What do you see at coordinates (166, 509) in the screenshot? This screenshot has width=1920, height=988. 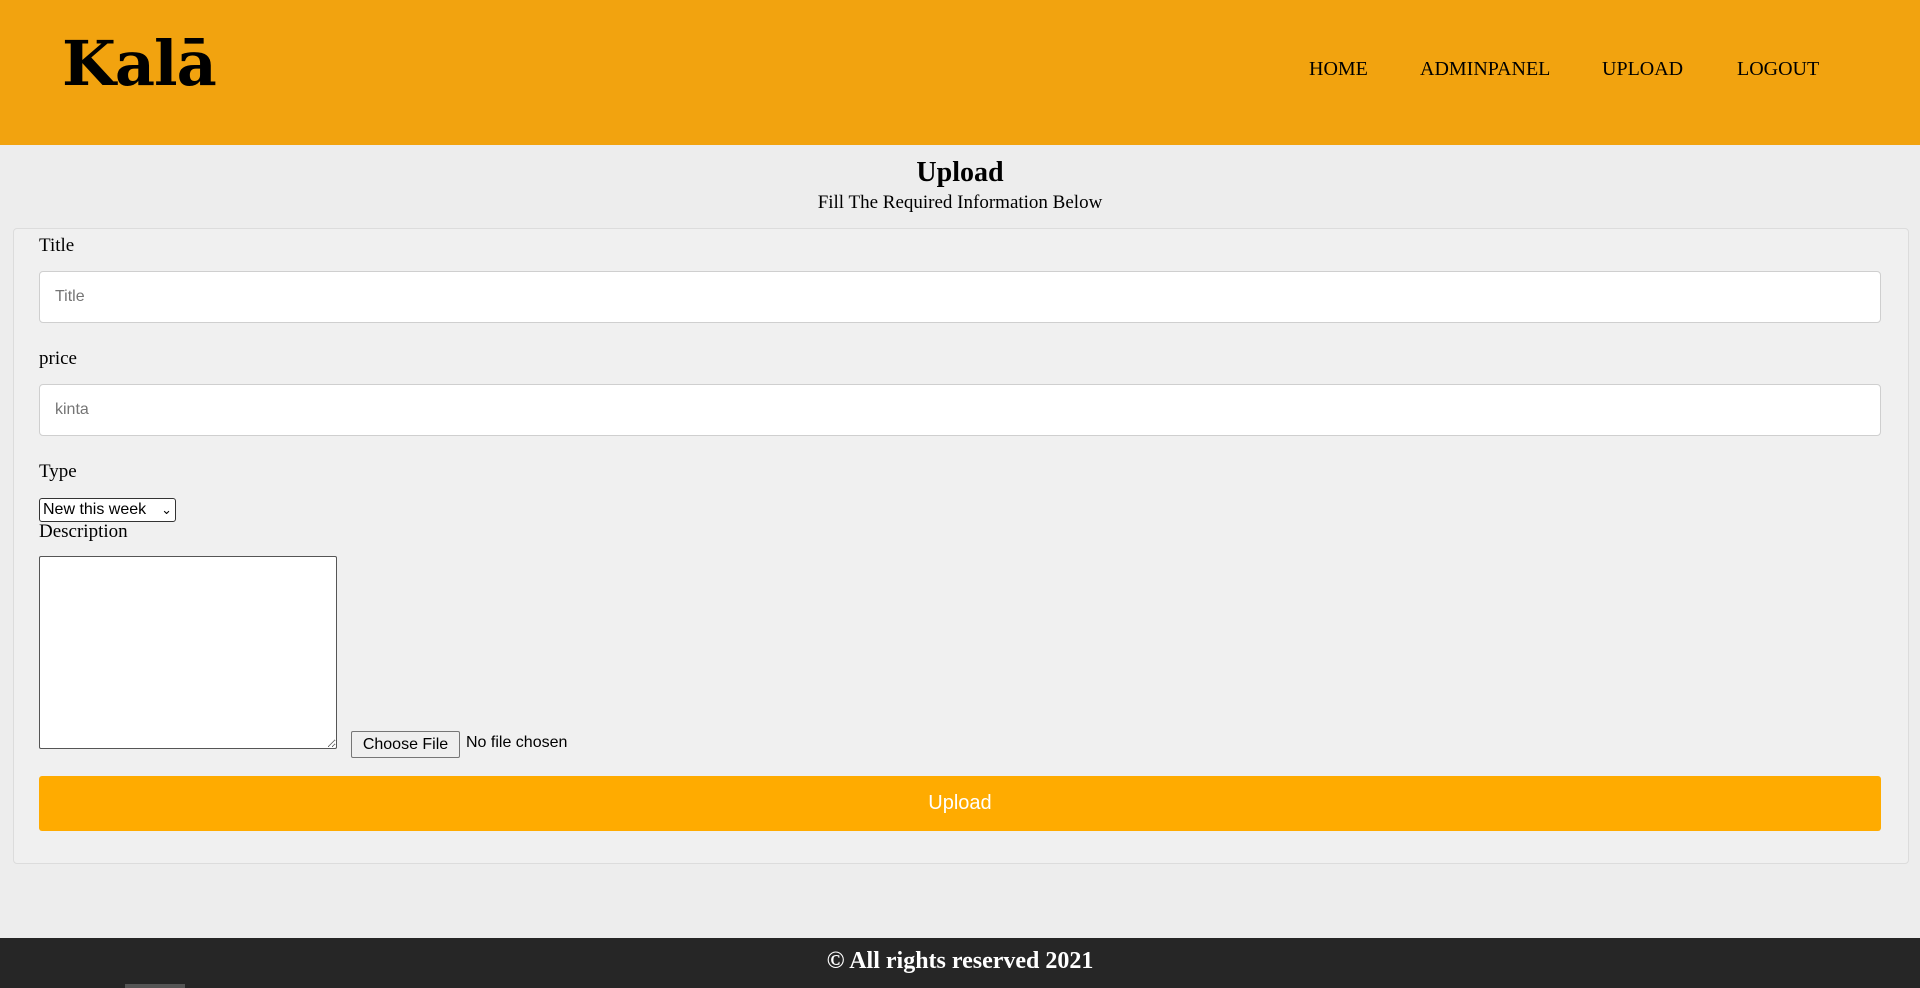 I see `chevron-down-icon: ⌄` at bounding box center [166, 509].